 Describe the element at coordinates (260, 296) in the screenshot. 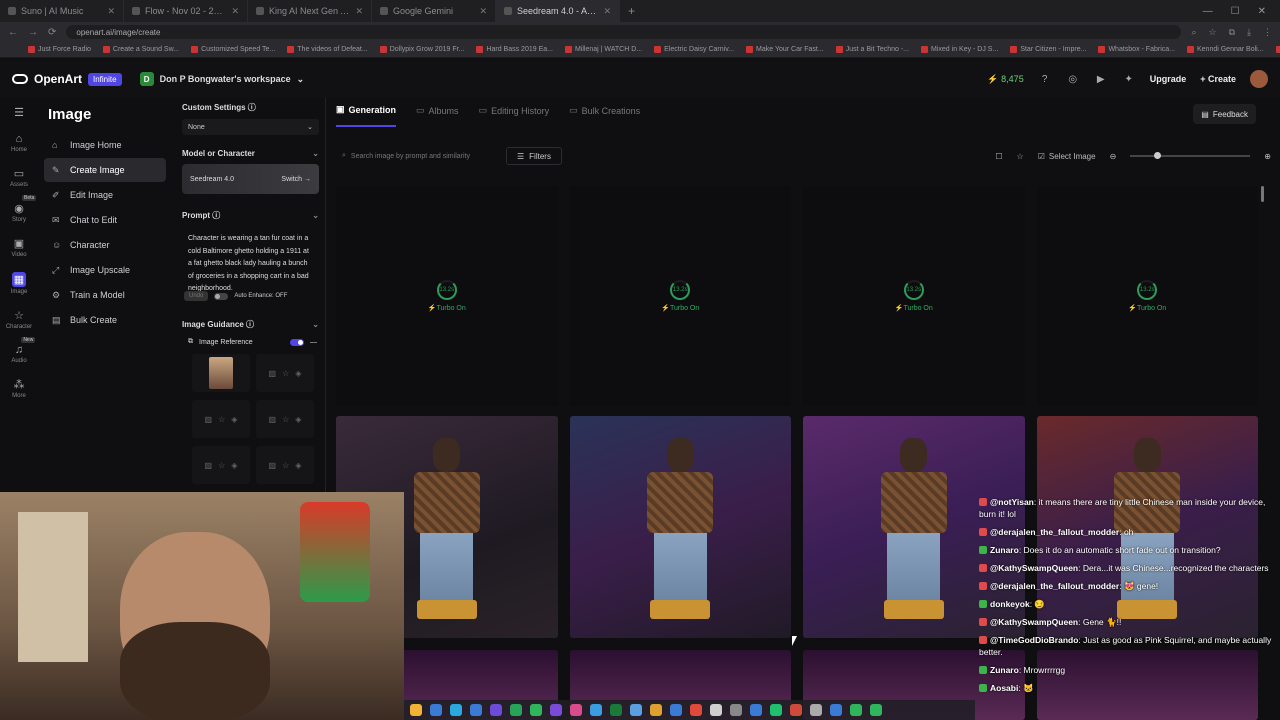

I see `auto-enhance-label: Auto Enhance: OFF` at that location.